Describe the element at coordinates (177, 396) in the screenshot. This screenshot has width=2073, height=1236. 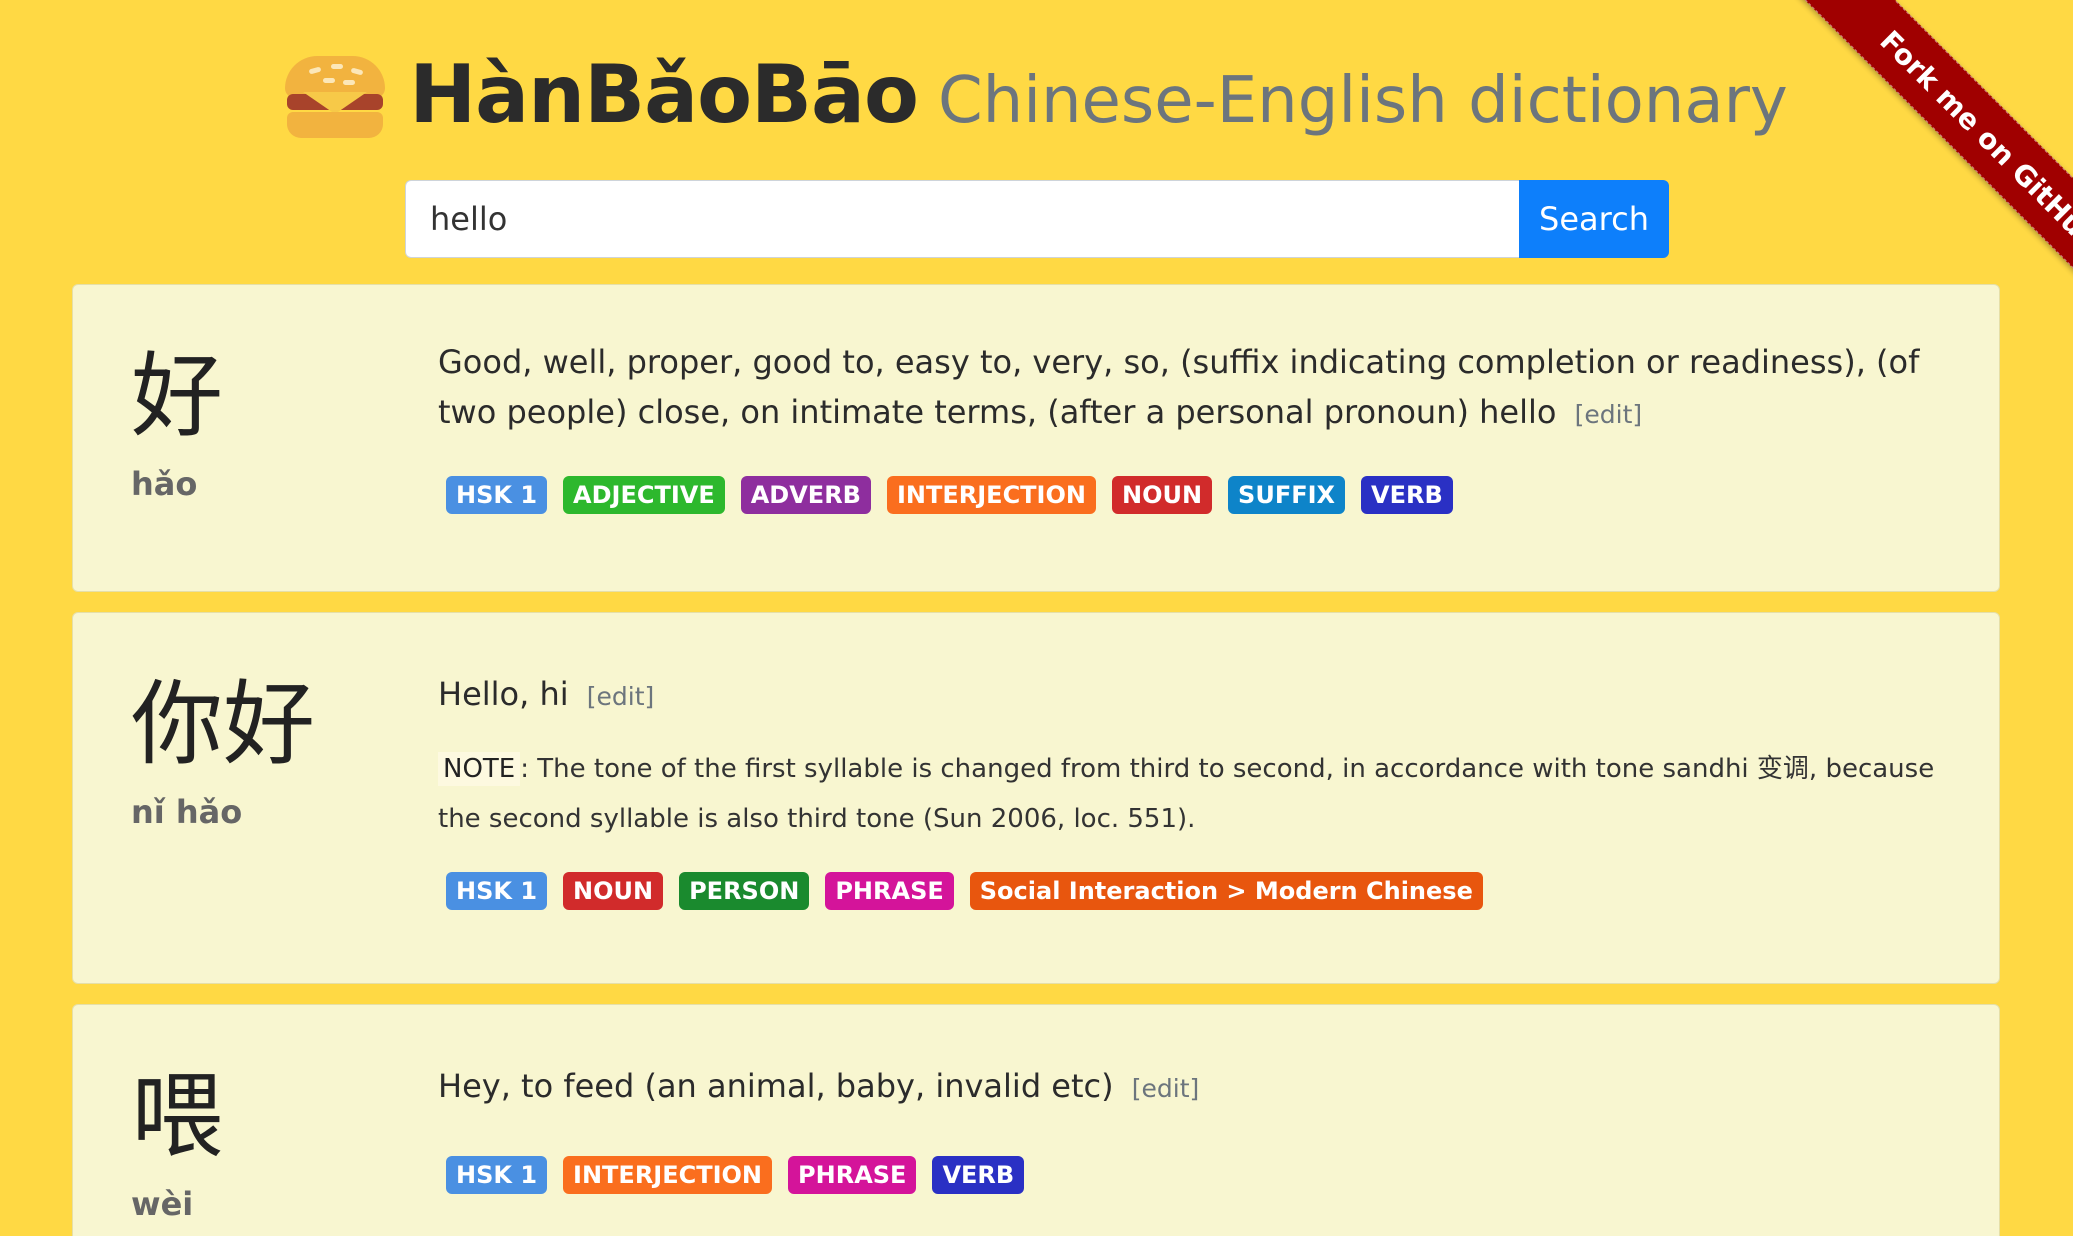
I see `entry-hanzi: 好` at that location.